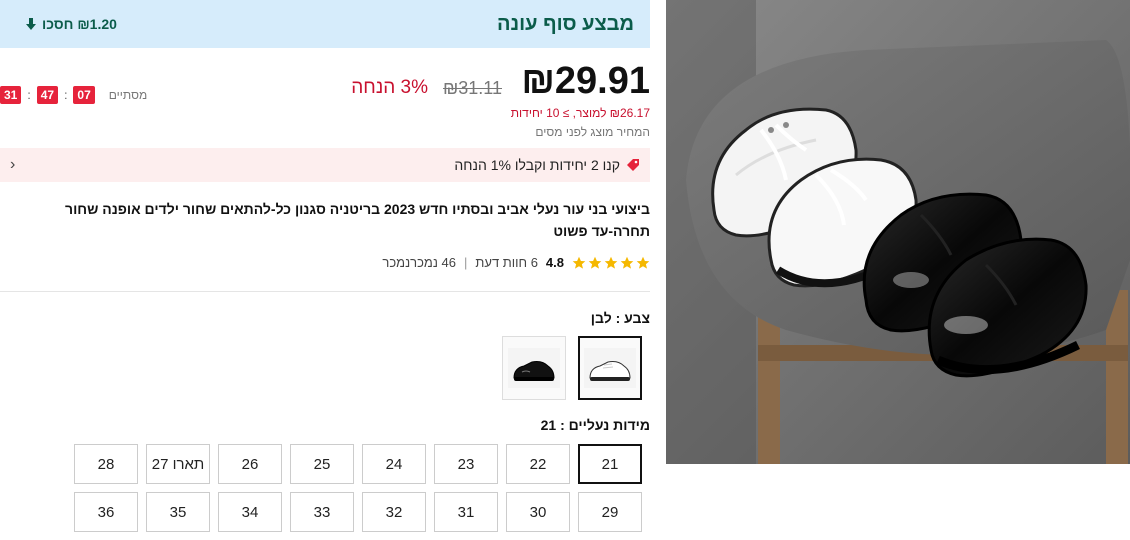 The width and height of the screenshot is (1130, 540). I want to click on section-divider, so click(325, 291).